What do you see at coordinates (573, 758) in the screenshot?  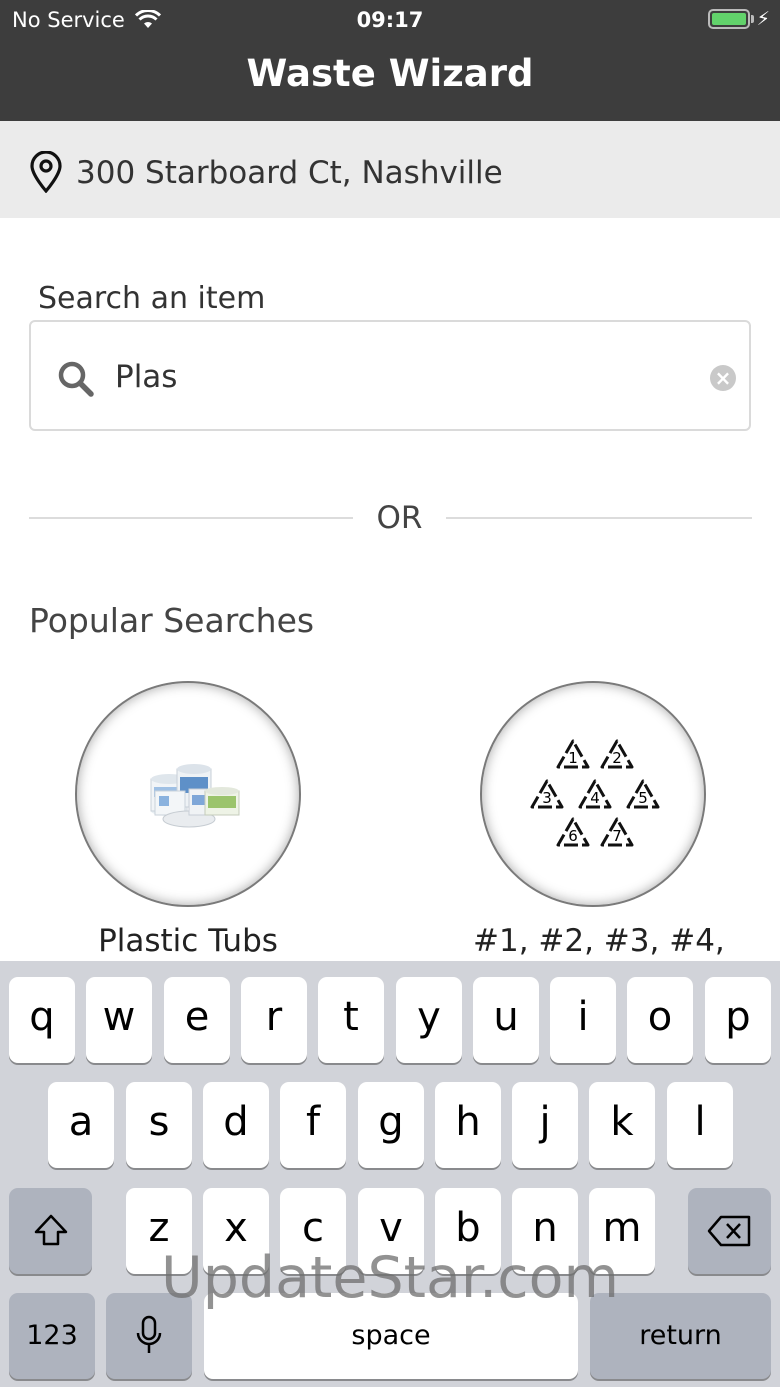 I see `recycling-code-1: 1` at bounding box center [573, 758].